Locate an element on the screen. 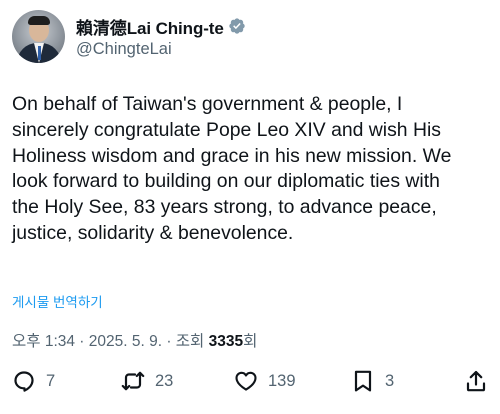 This screenshot has height=414, width=500. timestamp: 오후 1:34 · 2025. 5. 9. · 조회 is located at coordinates (110, 341).